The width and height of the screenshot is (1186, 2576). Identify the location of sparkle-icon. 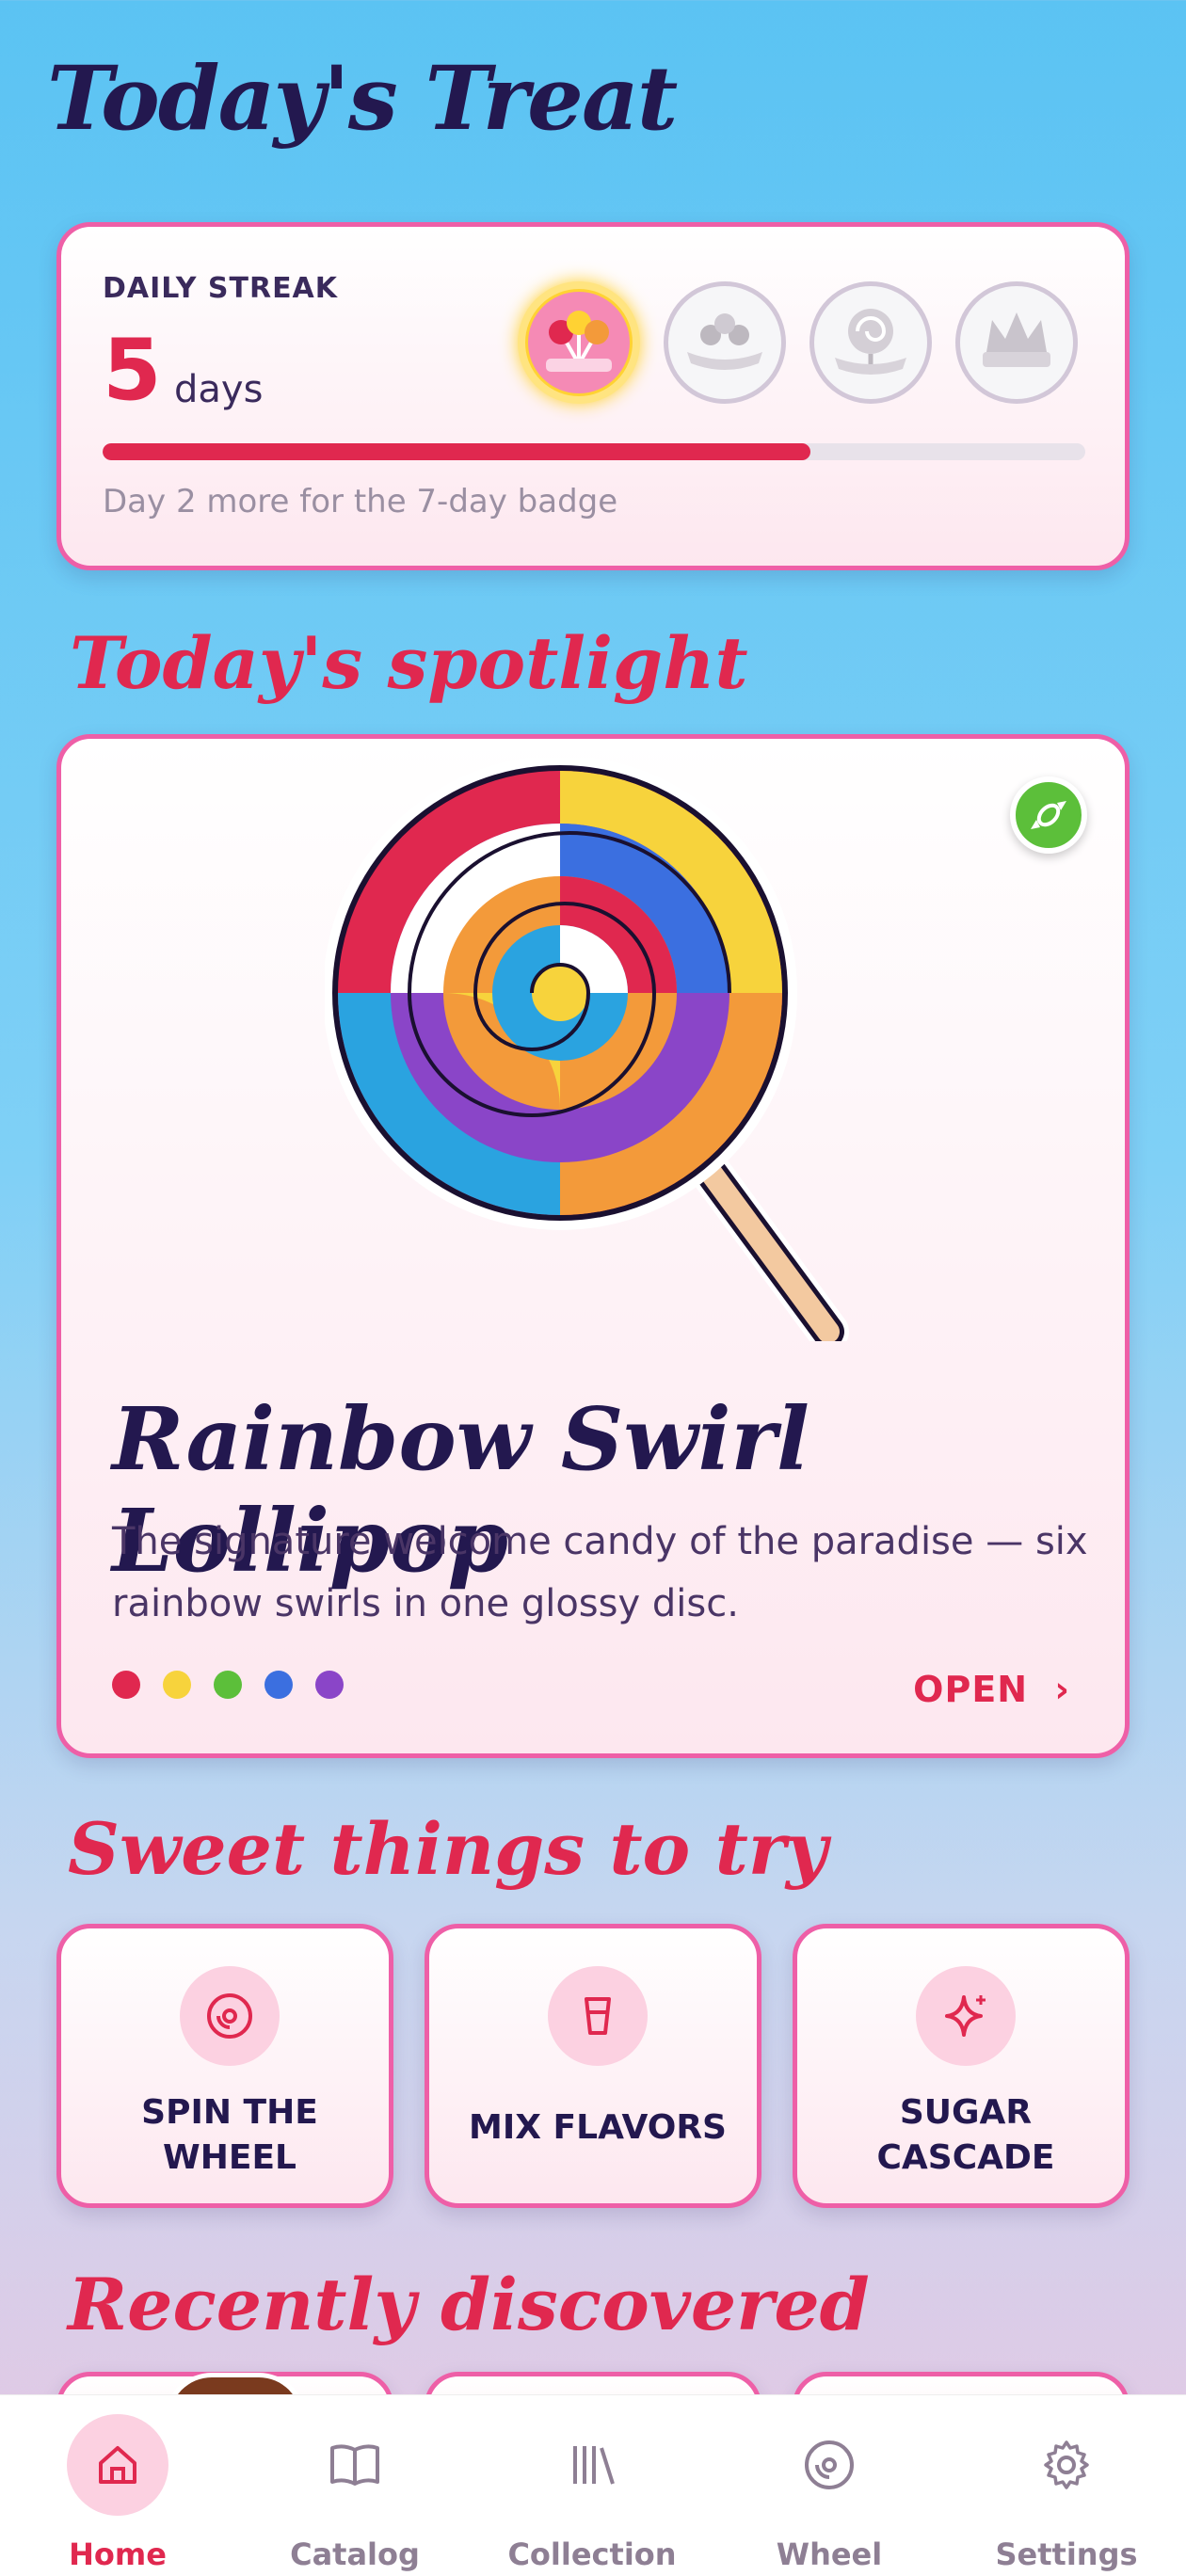
(966, 2016).